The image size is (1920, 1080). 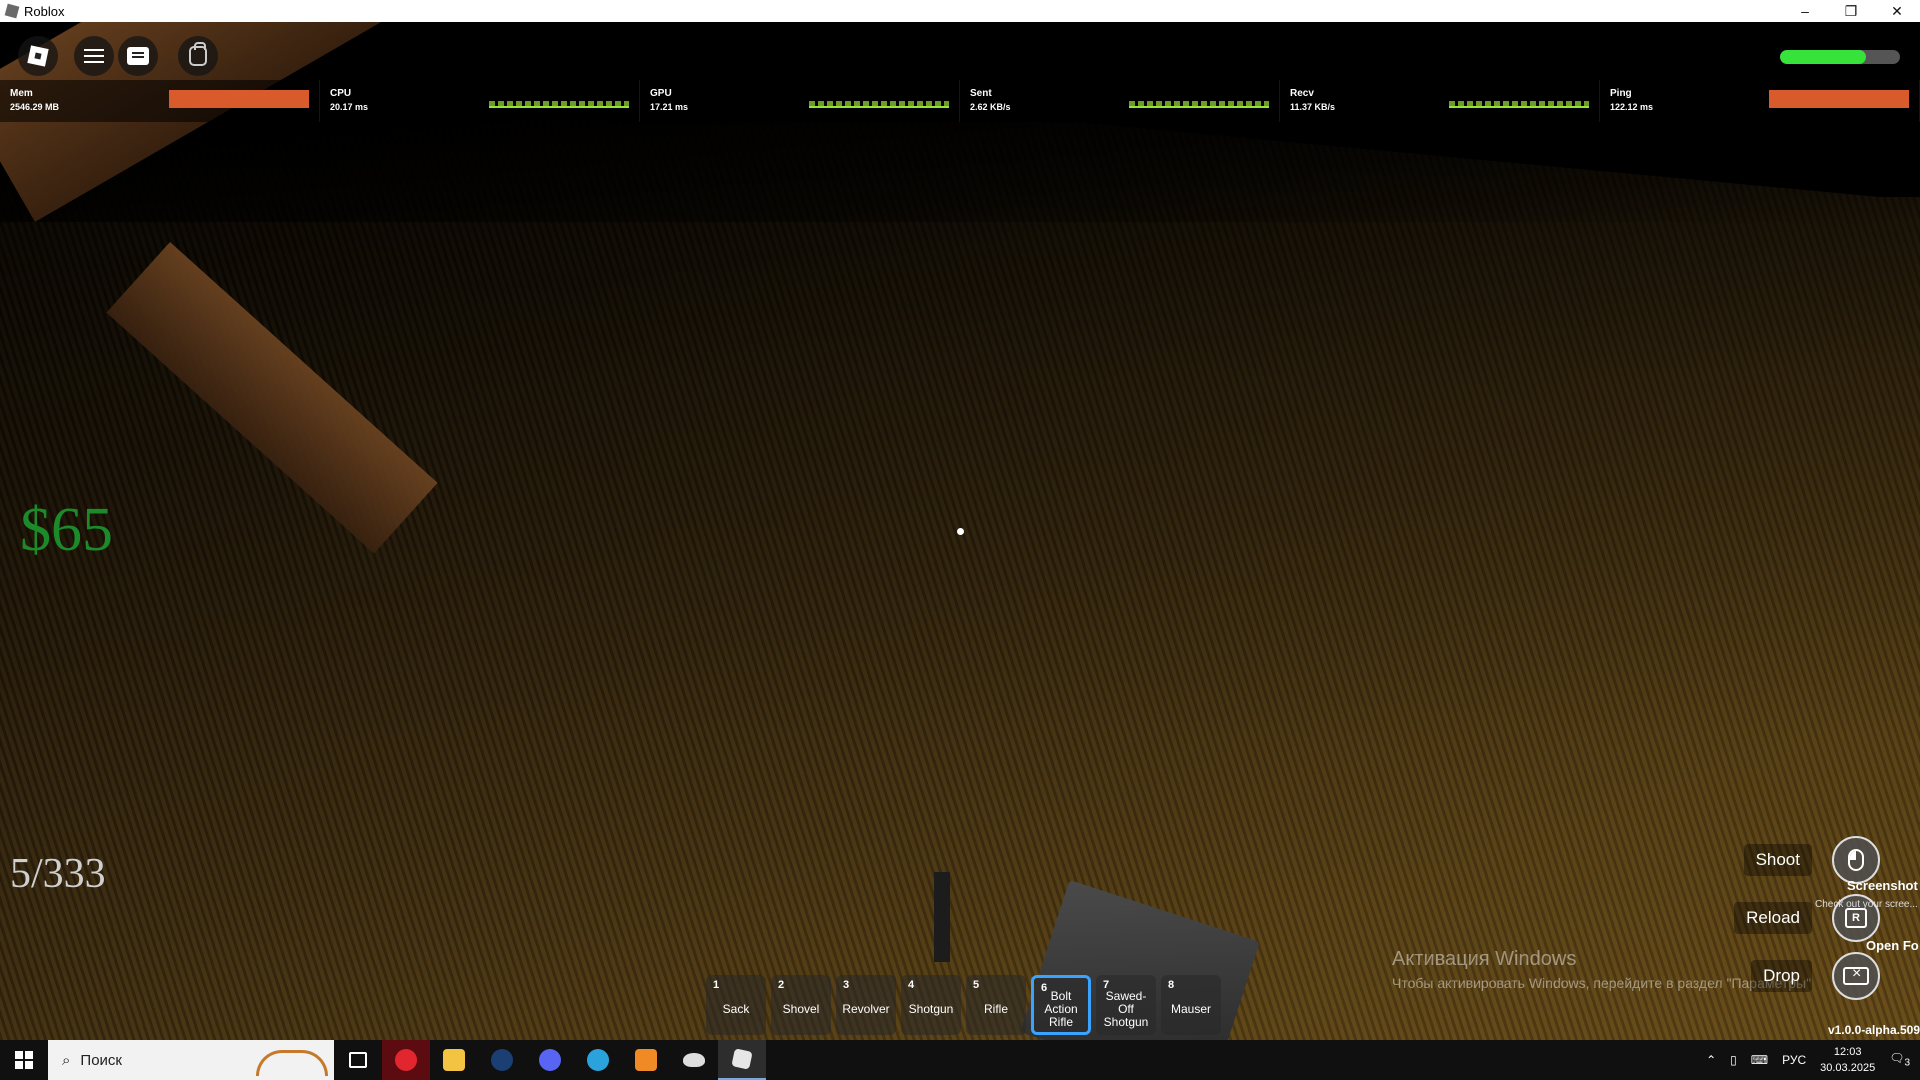 I want to click on health-bar, so click(x=1840, y=57).